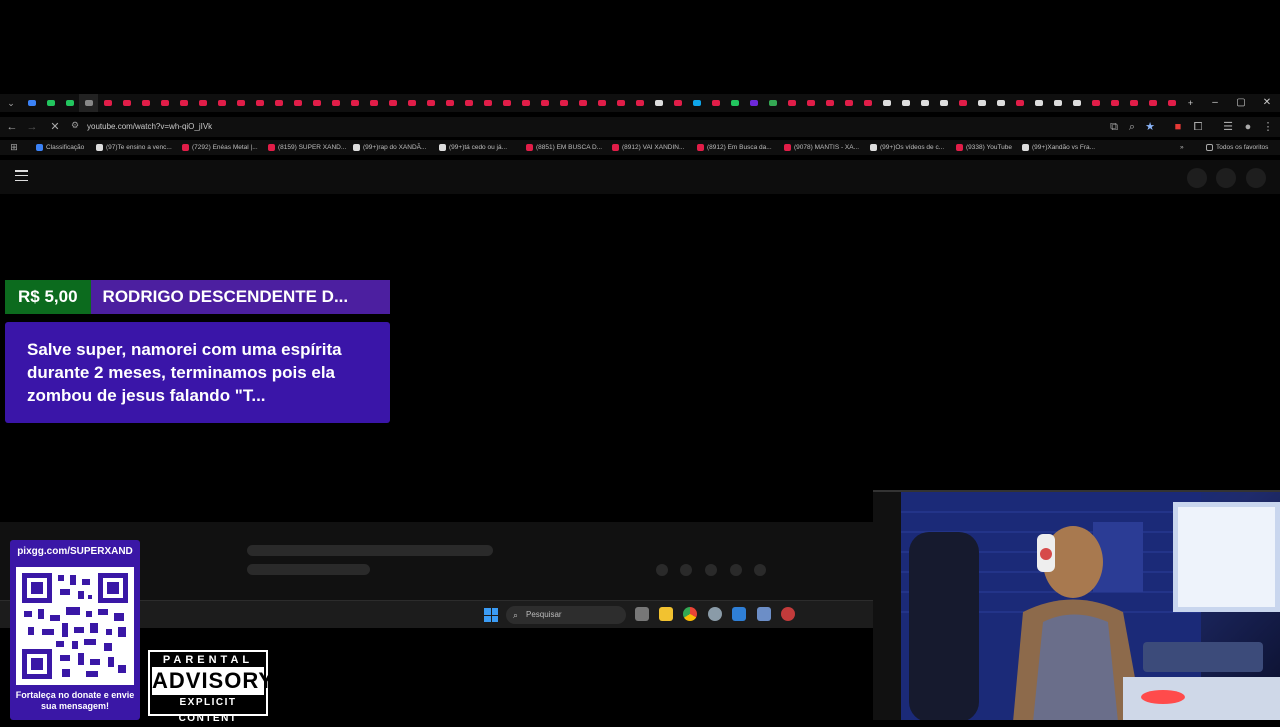 This screenshot has height=727, width=1280. What do you see at coordinates (984, 147) in the screenshot?
I see `bookmark-item: (9338) YouTube` at bounding box center [984, 147].